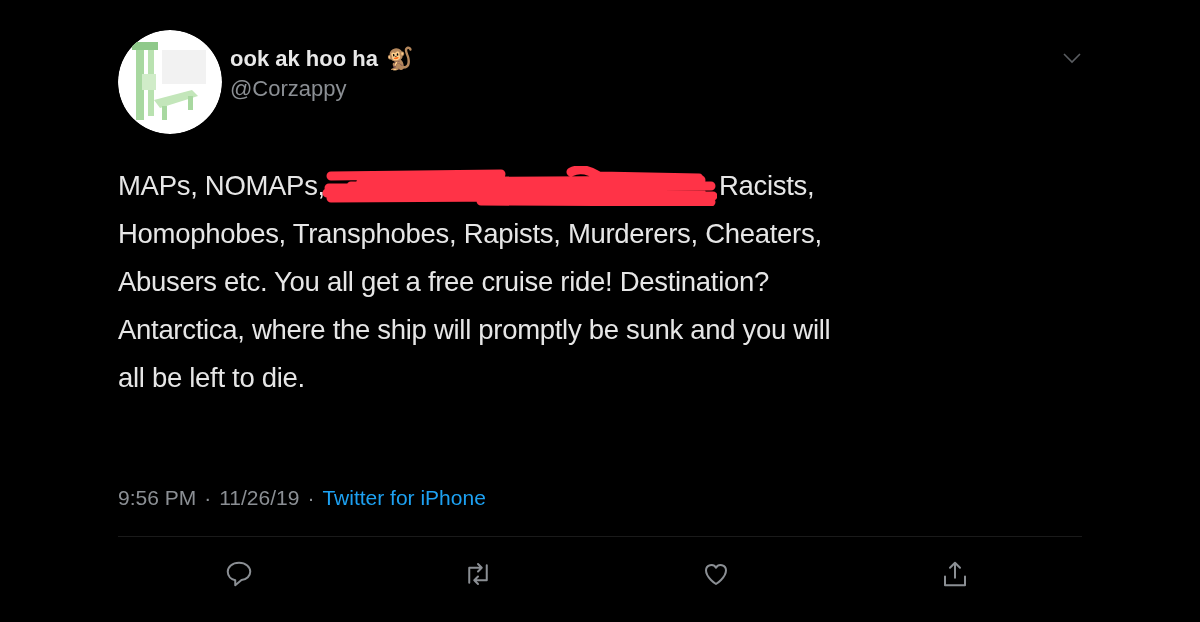 The height and width of the screenshot is (622, 1200). Describe the element at coordinates (766, 186) in the screenshot. I see `tweet-text: Racists,` at that location.